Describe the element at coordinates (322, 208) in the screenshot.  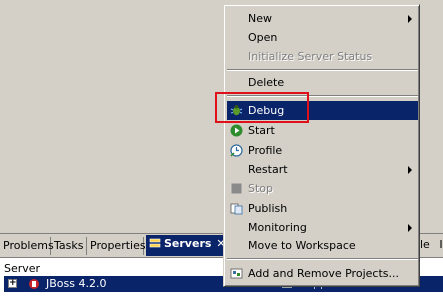
I see `menu-item-publish: Publish` at that location.